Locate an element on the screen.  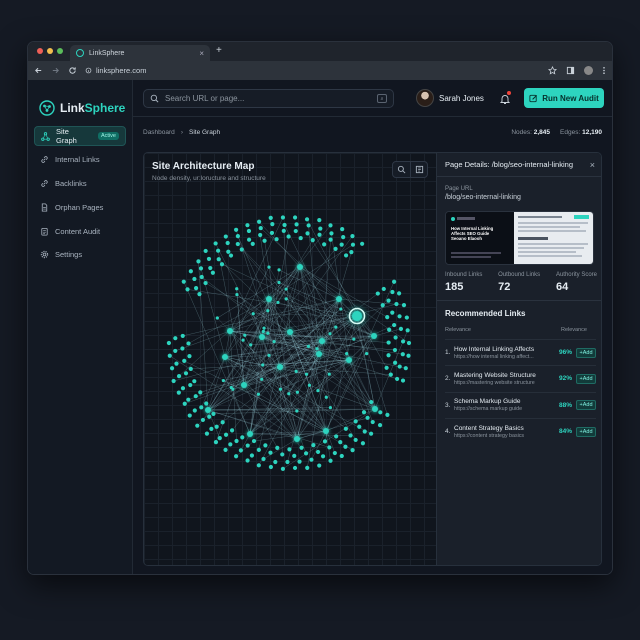
zoom-tool-button is located at coordinates (401, 169).